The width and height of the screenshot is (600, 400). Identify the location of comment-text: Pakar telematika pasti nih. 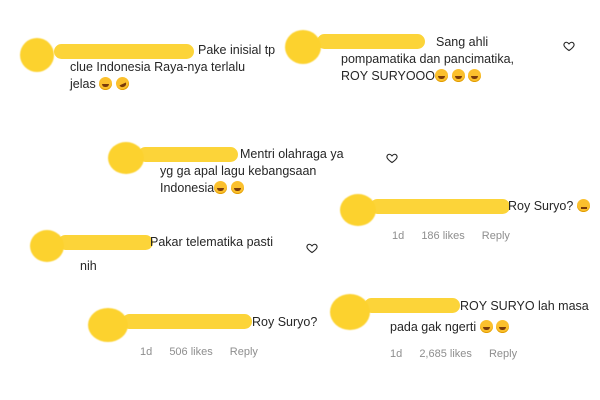
(190, 259).